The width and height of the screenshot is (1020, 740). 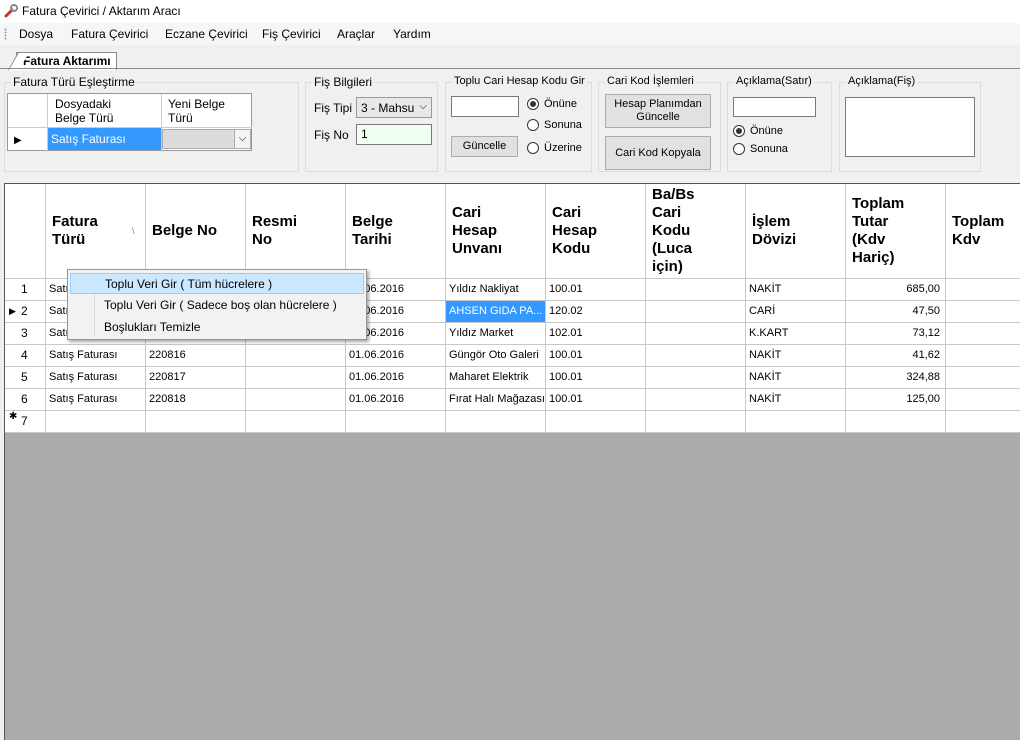 What do you see at coordinates (25, 356) in the screenshot?
I see `row-header: 4` at bounding box center [25, 356].